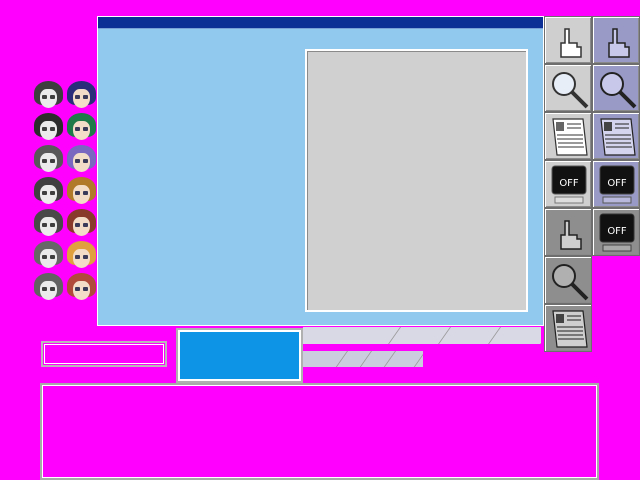 The width and height of the screenshot is (640, 480). I want to click on power-off-button: OFF, so click(568, 184).